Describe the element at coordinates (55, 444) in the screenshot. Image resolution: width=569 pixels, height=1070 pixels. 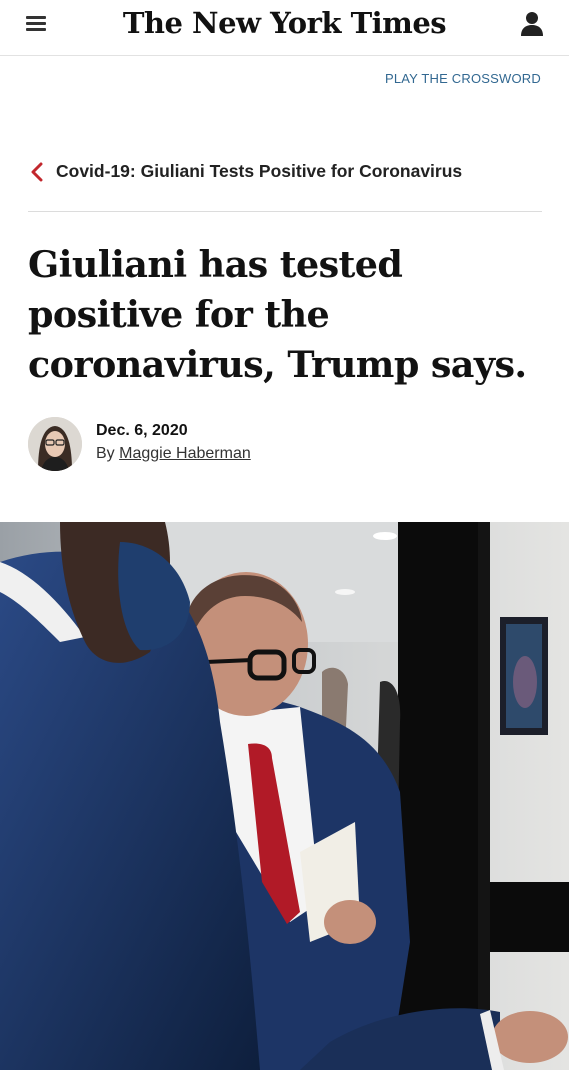
I see `author-avatar` at that location.